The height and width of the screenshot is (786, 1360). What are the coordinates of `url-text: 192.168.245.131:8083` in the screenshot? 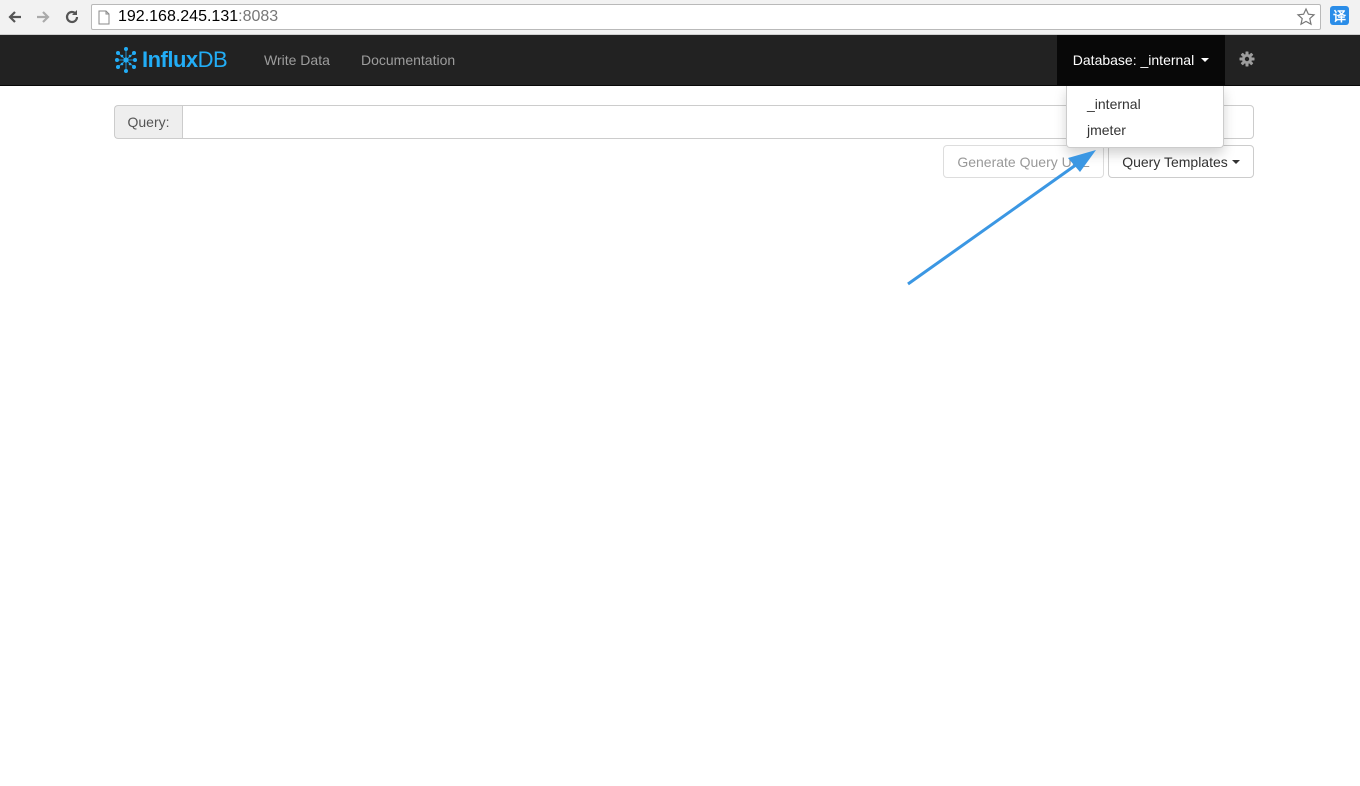 It's located at (198, 16).